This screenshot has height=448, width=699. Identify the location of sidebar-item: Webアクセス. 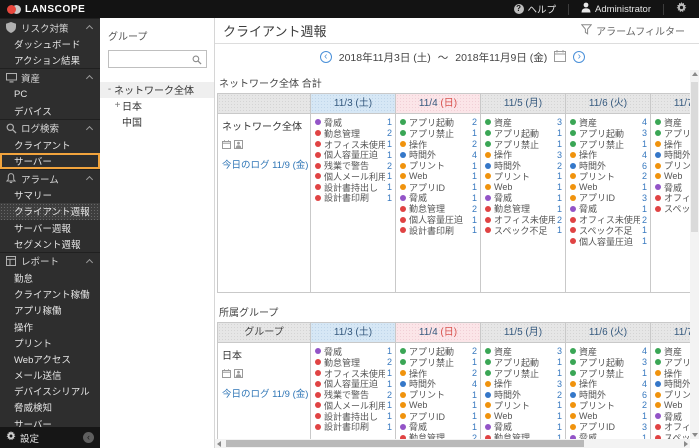
(50, 359).